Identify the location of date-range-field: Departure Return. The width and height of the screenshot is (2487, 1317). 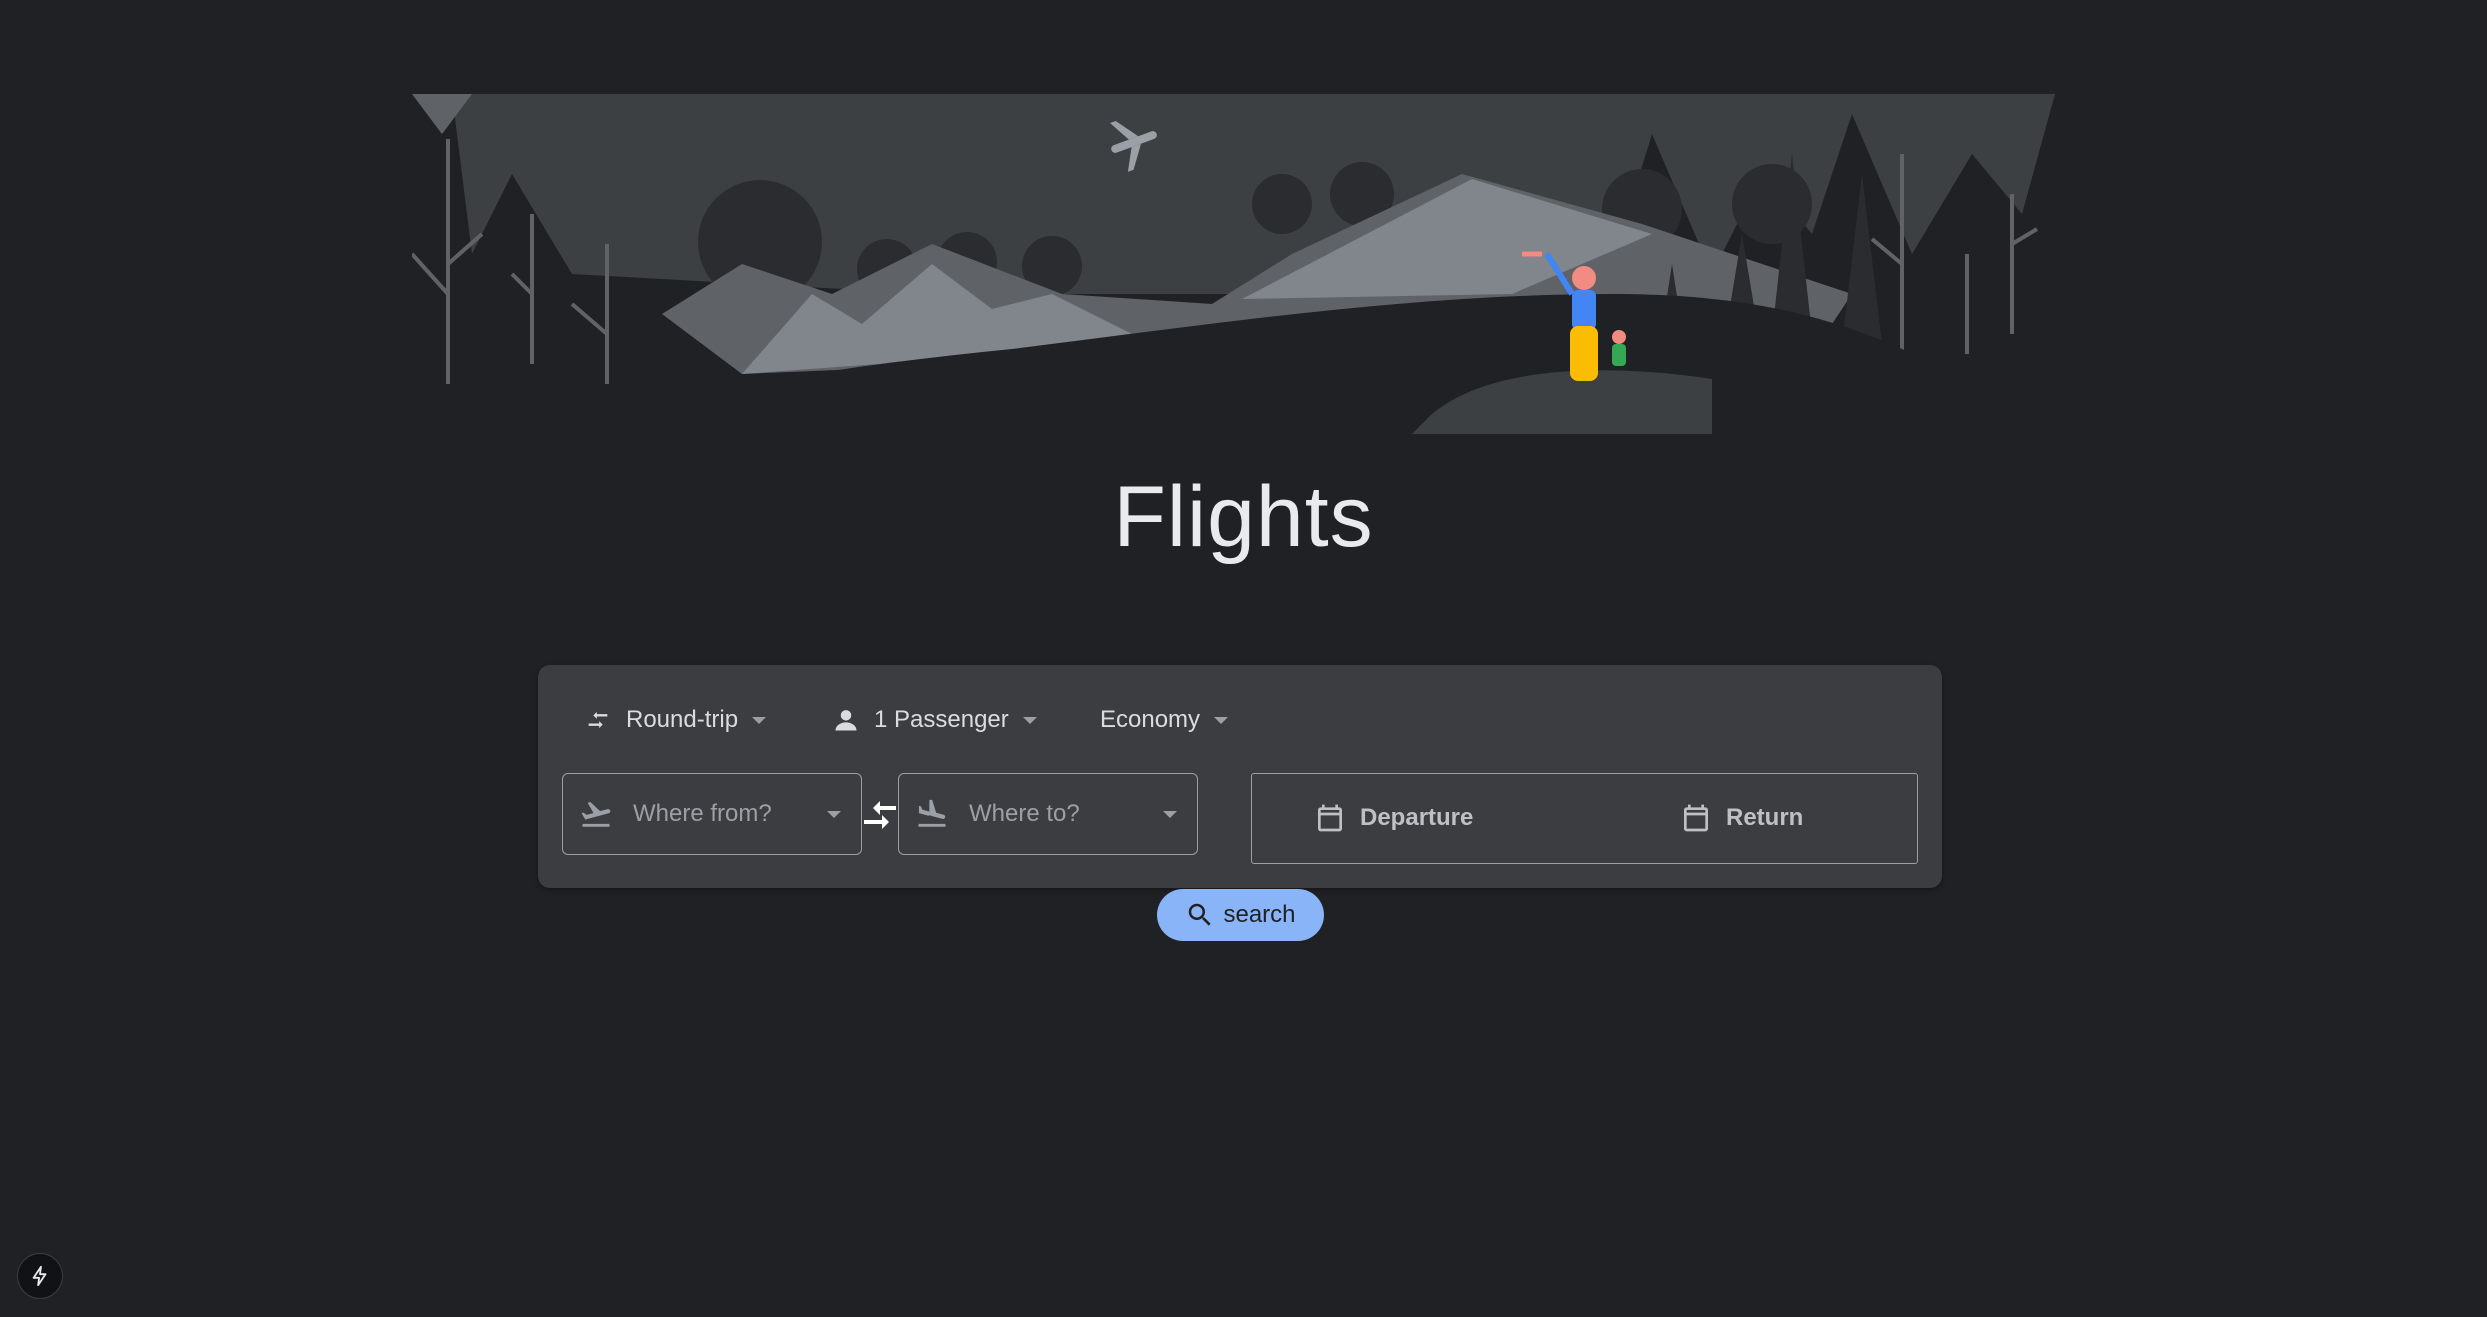
(1584, 818).